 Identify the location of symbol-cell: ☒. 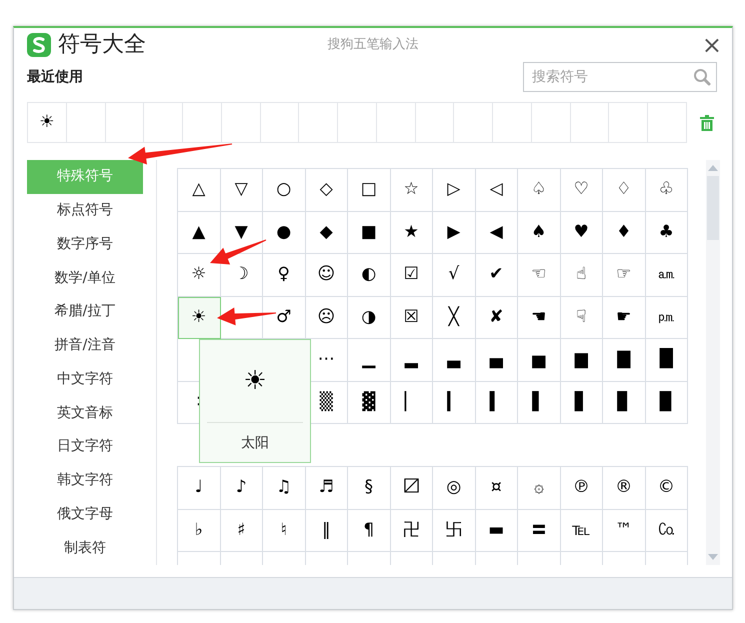
(411, 317).